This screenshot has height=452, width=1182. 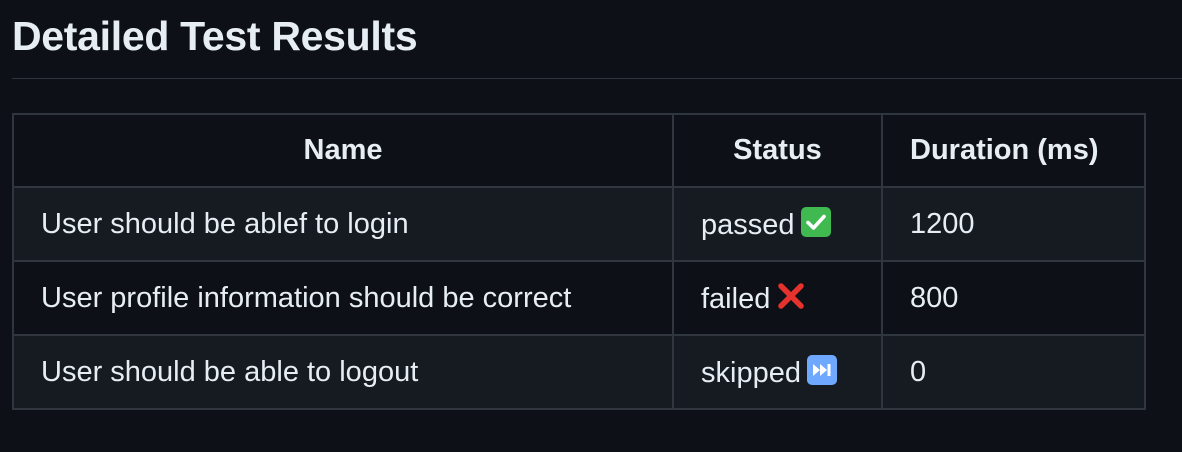 What do you see at coordinates (751, 372) in the screenshot?
I see `status-text: skipped` at bounding box center [751, 372].